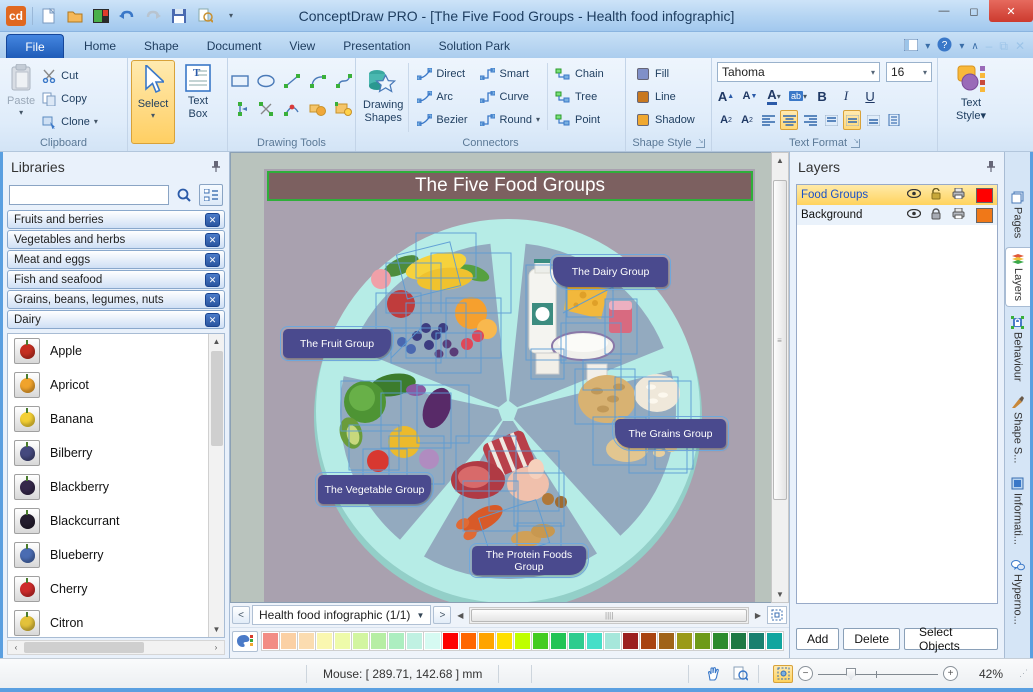 This screenshot has height=692, width=1033. I want to click on align-center-button, so click(789, 120).